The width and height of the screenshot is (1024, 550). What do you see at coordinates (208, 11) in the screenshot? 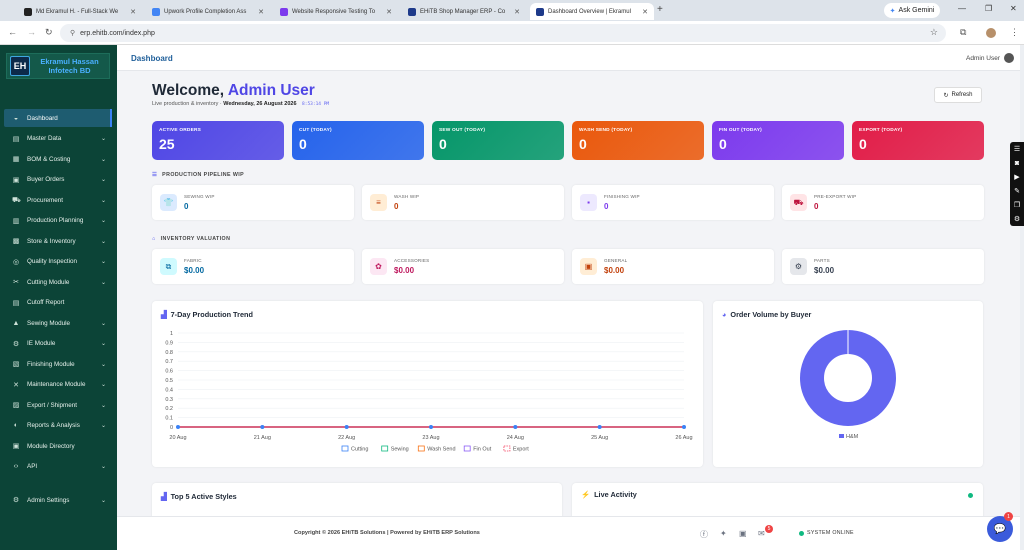
I see `browser-tab: Upwork Profile Completion Ass ✕` at bounding box center [208, 11].